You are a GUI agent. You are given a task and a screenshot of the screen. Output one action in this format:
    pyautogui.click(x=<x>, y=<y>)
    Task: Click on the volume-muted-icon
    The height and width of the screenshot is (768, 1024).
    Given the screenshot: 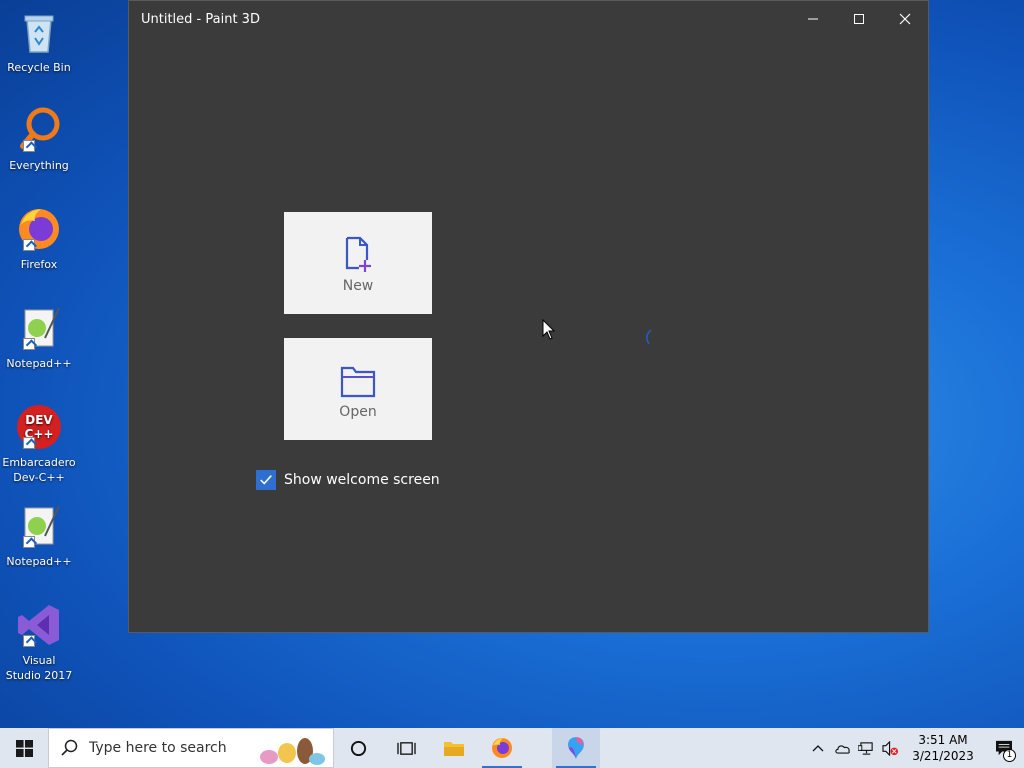 What is the action you would take?
    pyautogui.click(x=889, y=748)
    